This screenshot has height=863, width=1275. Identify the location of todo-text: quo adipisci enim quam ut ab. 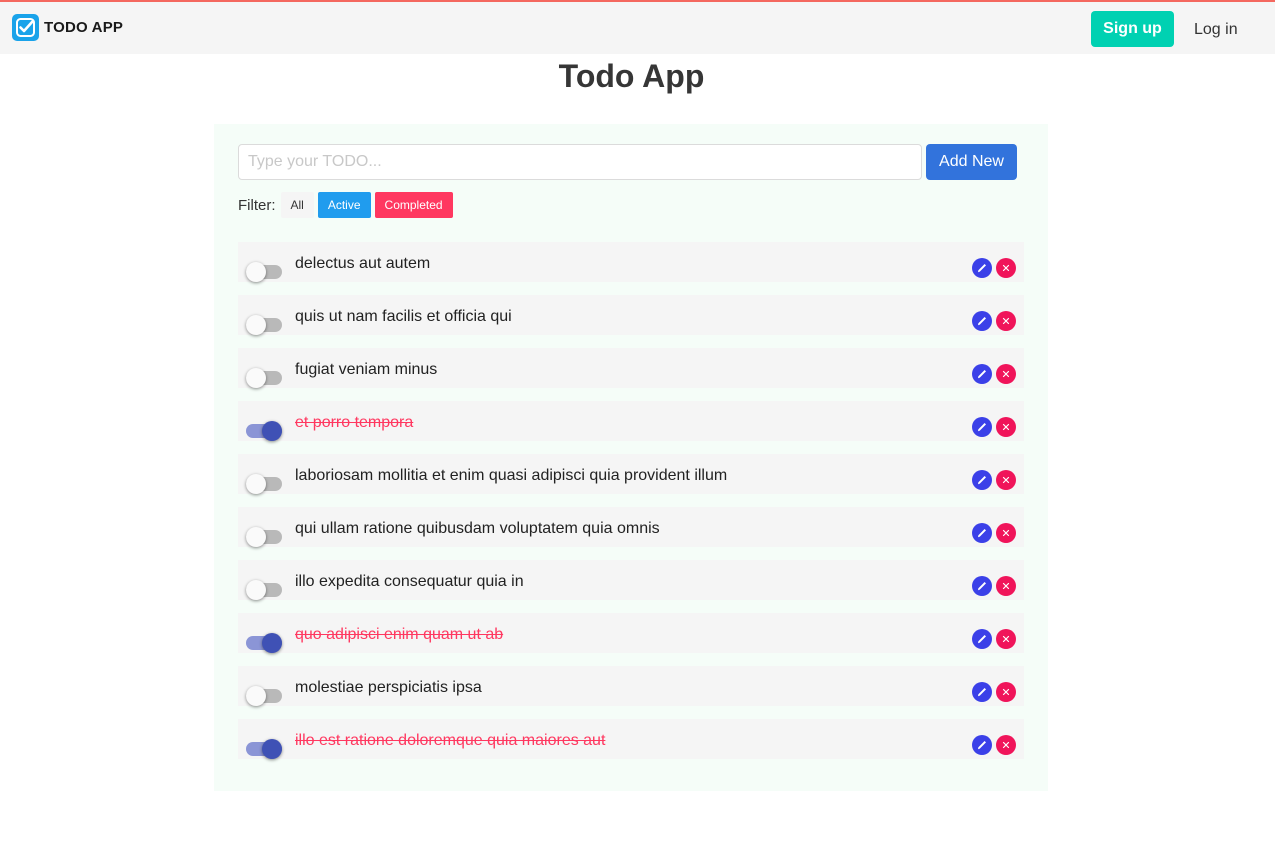
(399, 634).